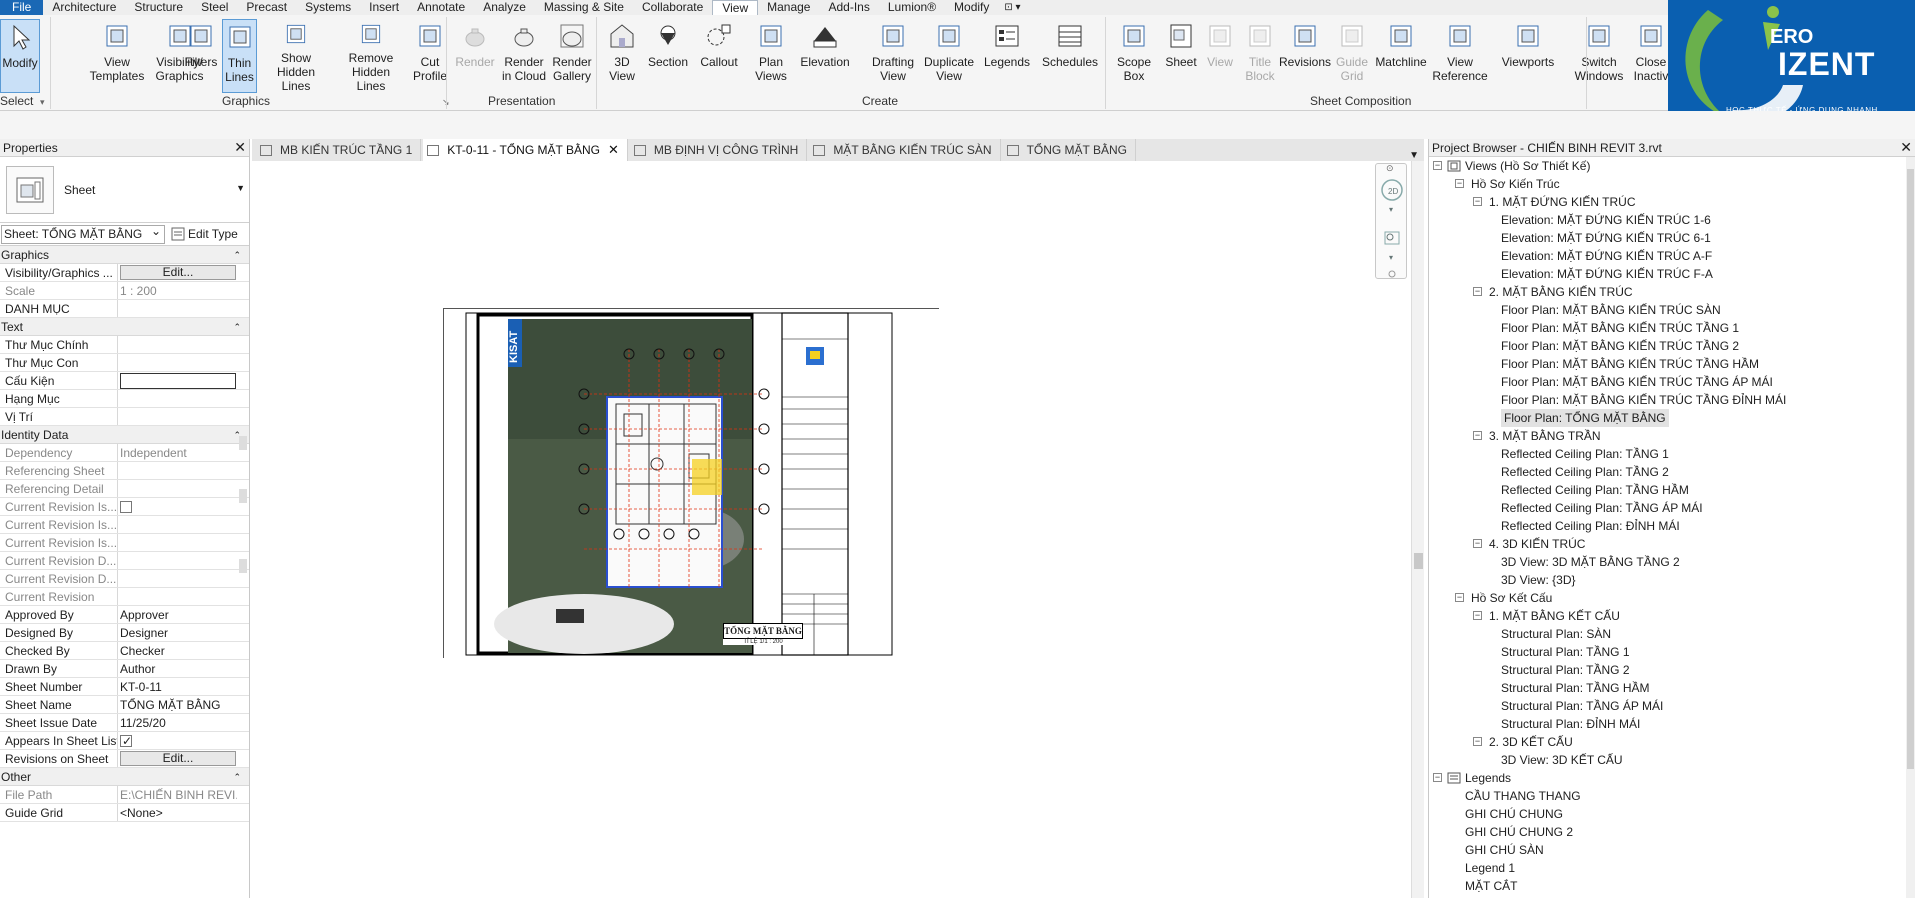 Image resolution: width=1915 pixels, height=898 pixels. Describe the element at coordinates (1590, 526) in the screenshot. I see `tree-node: Reflected Ceiling Plan: ĐỈNH MÁI` at that location.